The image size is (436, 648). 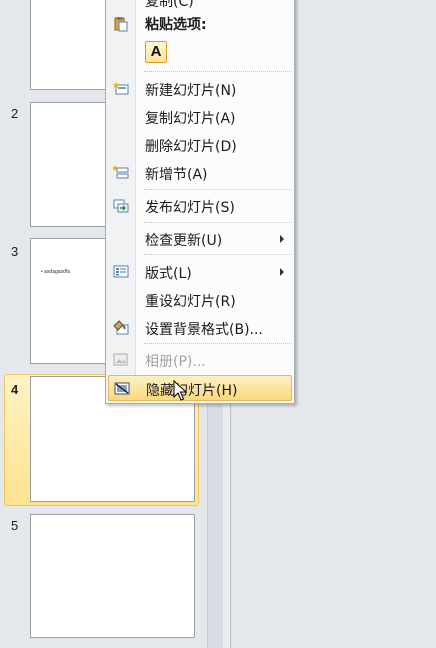 I want to click on menu-item-label: 删除幻灯片(D), so click(x=191, y=147).